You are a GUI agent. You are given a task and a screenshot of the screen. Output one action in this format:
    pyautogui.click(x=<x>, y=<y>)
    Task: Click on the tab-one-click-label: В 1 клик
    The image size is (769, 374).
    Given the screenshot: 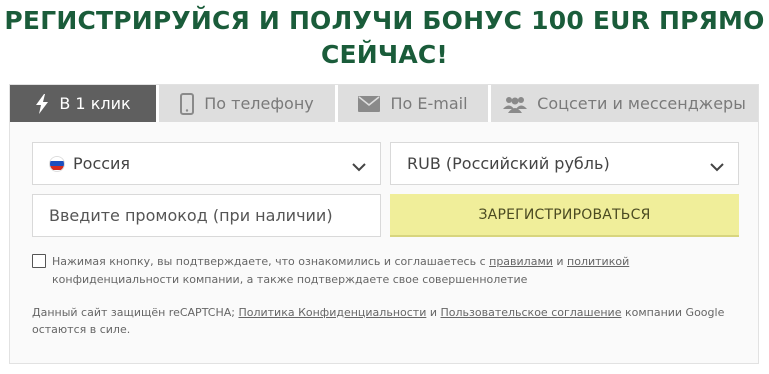 What is the action you would take?
    pyautogui.click(x=95, y=103)
    